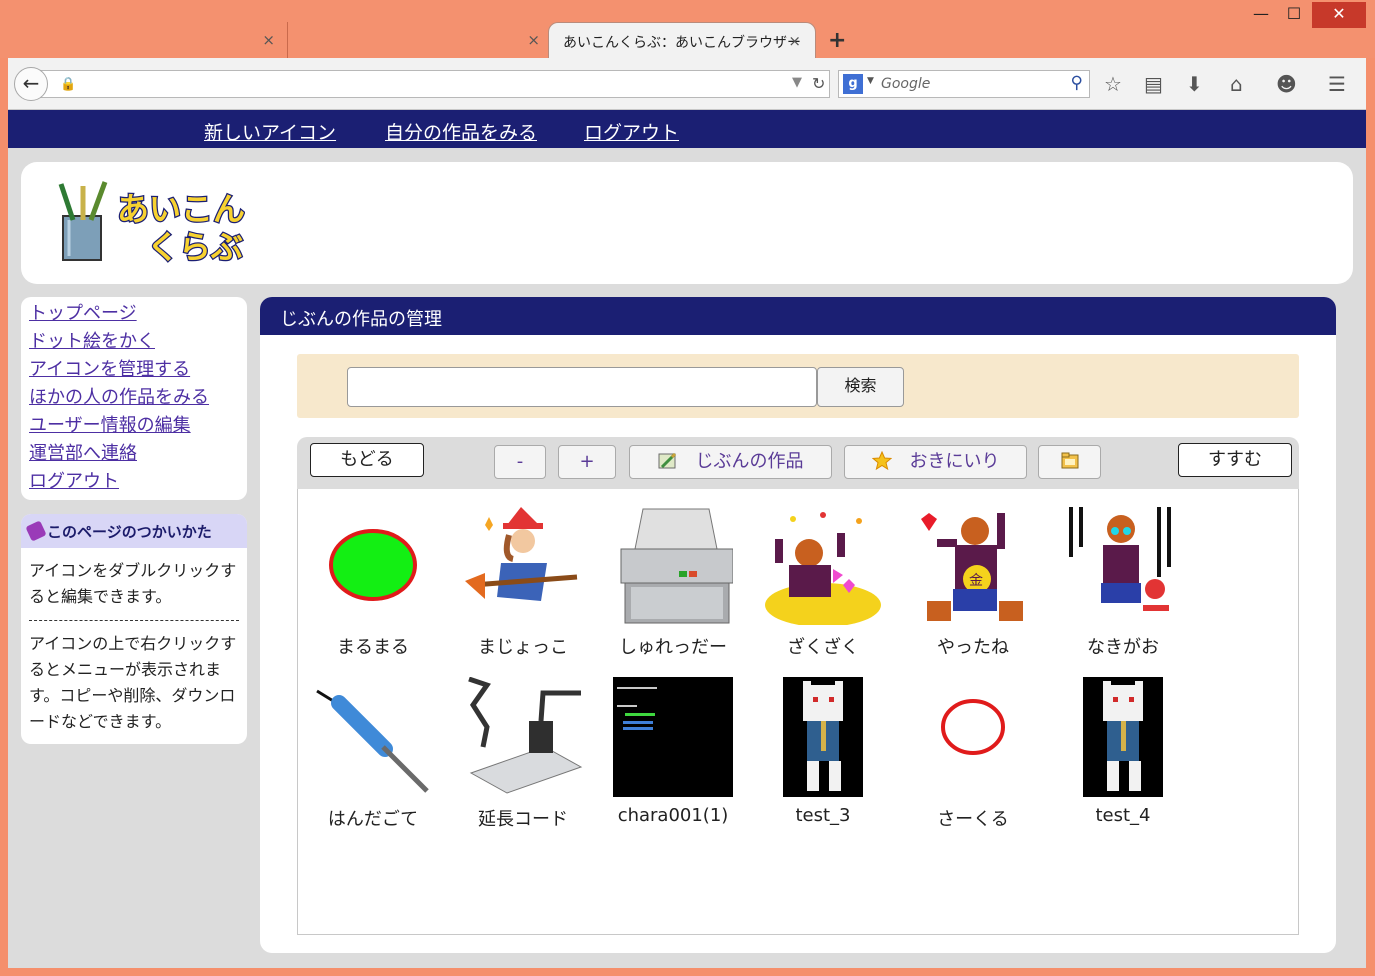 The height and width of the screenshot is (976, 1375). I want to click on back-page-button: もどる, so click(367, 460).